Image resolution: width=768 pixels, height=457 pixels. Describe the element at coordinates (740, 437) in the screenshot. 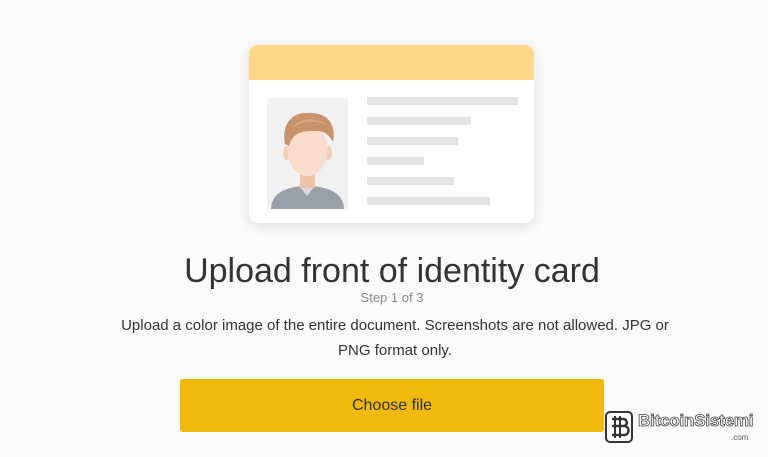

I see `watermark-domain: .com` at that location.